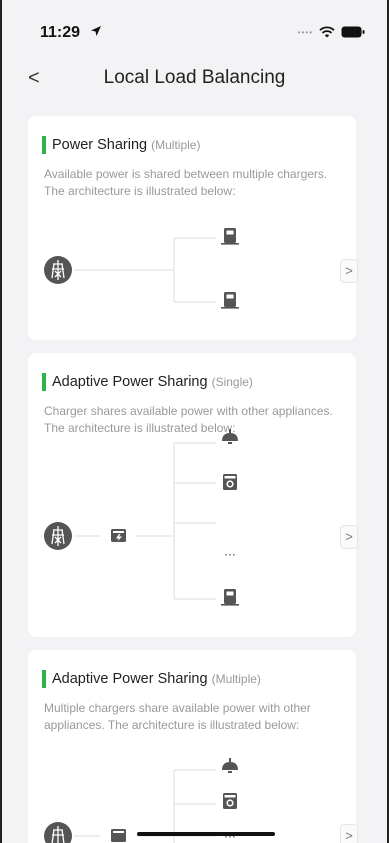 The width and height of the screenshot is (389, 843). Describe the element at coordinates (353, 32) in the screenshot. I see `battery-icon` at that location.